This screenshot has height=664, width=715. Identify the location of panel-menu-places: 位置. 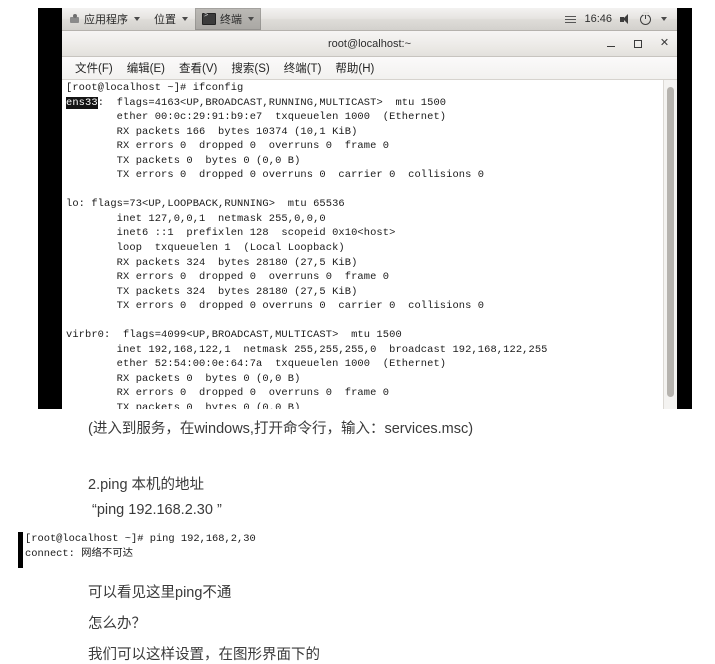
(171, 19).